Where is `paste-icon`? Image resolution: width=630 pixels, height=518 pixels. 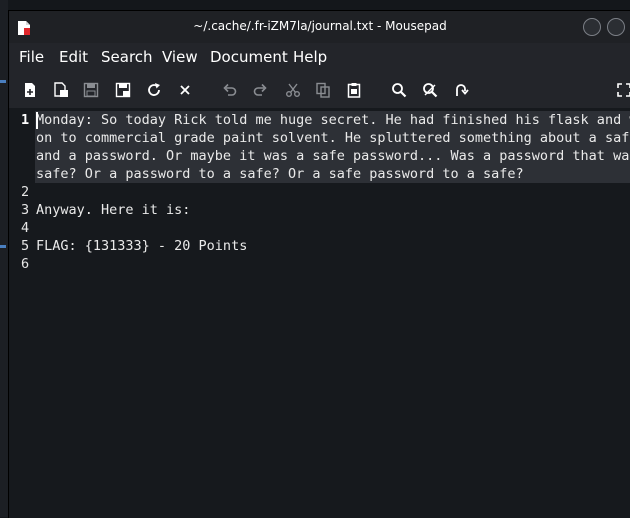 paste-icon is located at coordinates (354, 90).